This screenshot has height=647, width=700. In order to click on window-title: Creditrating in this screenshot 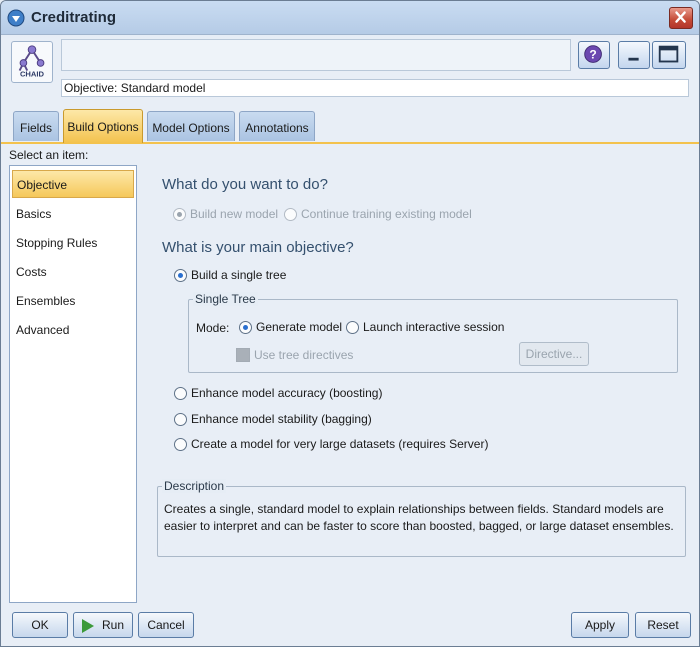, I will do `click(74, 17)`.